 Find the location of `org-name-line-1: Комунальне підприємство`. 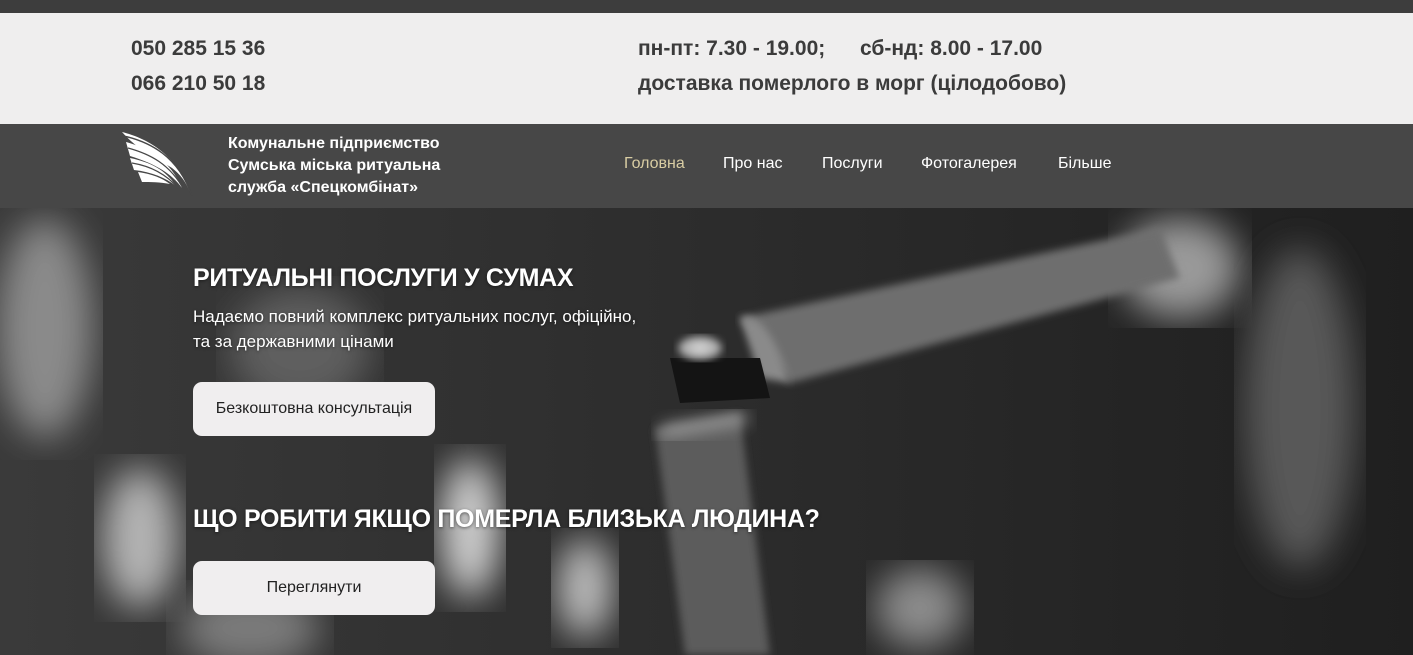

org-name-line-1: Комунальне підприємство is located at coordinates (334, 143).